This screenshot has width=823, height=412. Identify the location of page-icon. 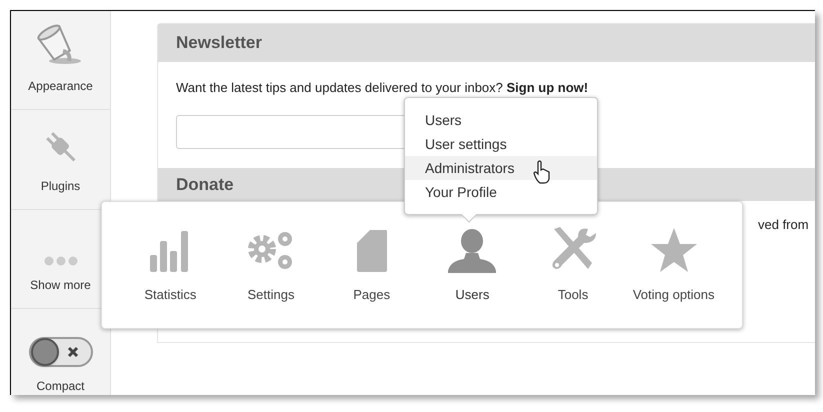
(372, 250).